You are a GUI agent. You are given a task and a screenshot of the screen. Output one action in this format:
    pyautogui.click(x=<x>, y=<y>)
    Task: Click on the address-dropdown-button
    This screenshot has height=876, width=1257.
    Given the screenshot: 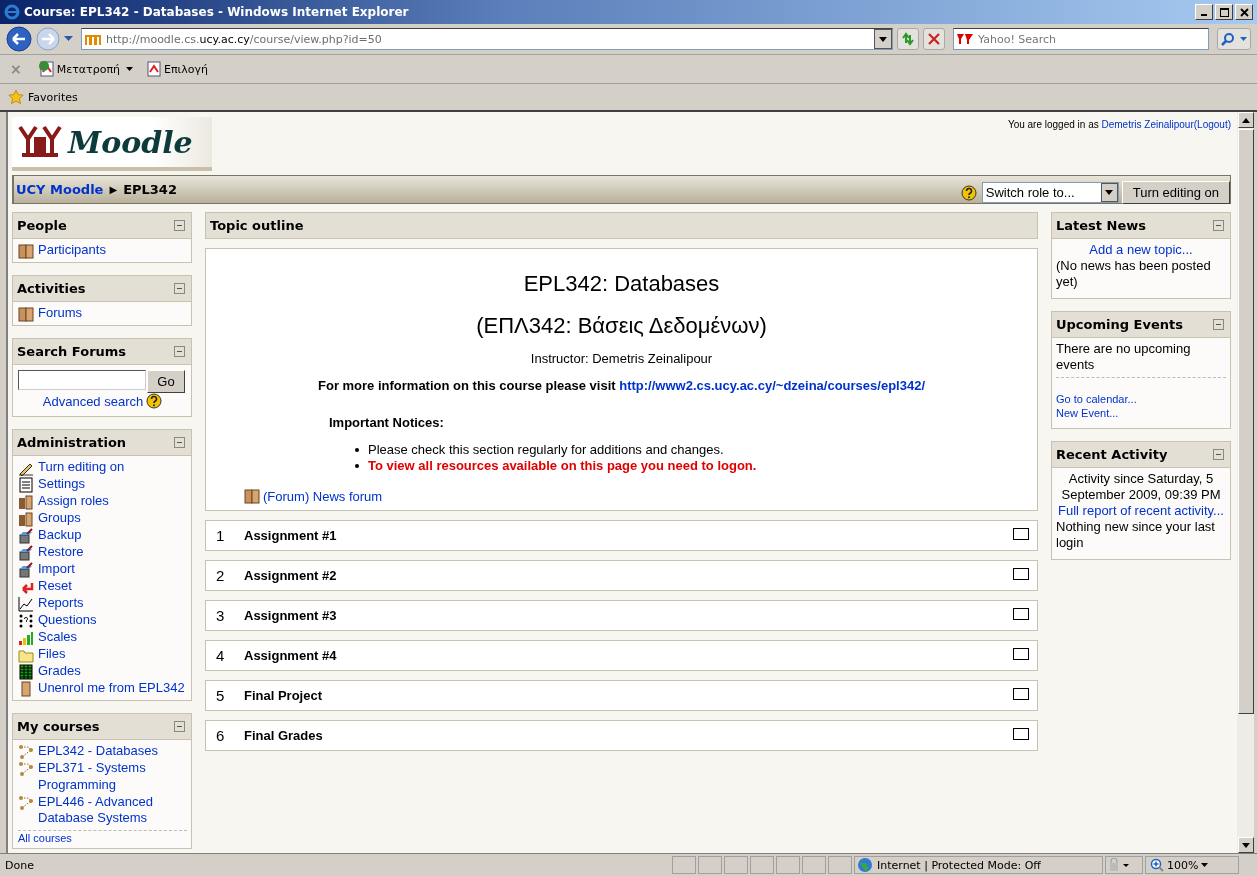 What is the action you would take?
    pyautogui.click(x=883, y=39)
    